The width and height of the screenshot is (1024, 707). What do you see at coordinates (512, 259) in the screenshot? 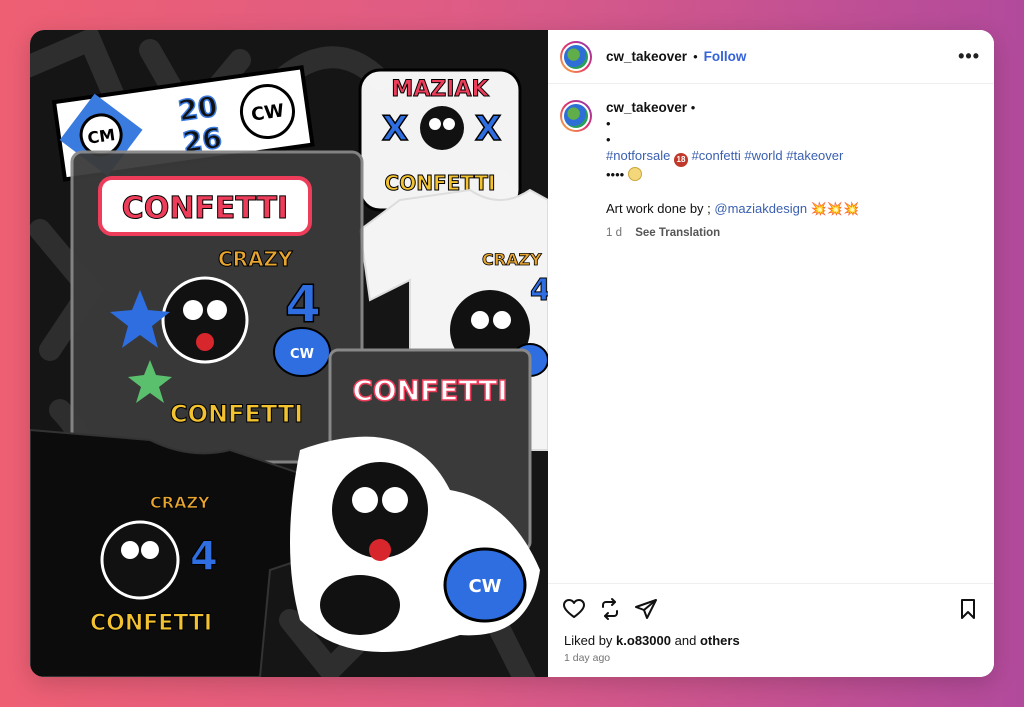
I see `tshirt-crazy-text: CRAZY` at bounding box center [512, 259].